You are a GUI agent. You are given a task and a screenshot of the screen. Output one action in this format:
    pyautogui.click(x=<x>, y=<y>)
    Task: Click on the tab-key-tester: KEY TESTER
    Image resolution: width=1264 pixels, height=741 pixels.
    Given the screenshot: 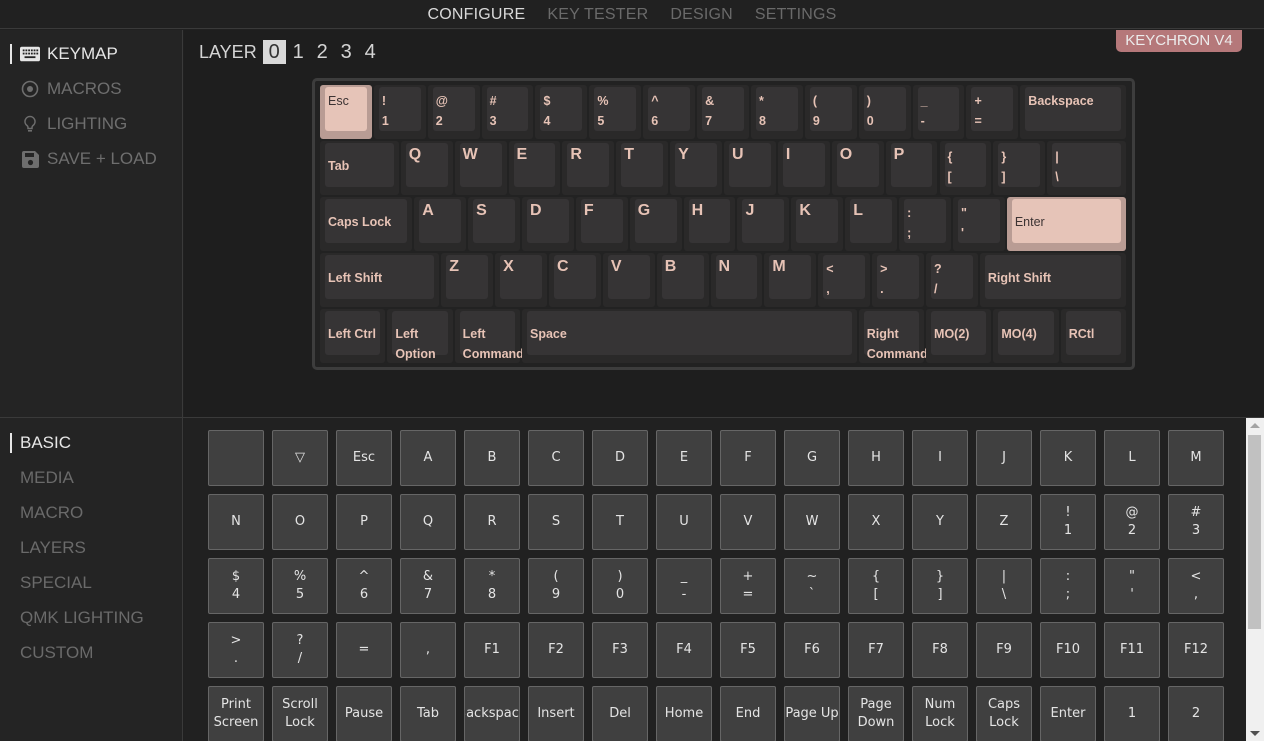 What is the action you would take?
    pyautogui.click(x=597, y=14)
    